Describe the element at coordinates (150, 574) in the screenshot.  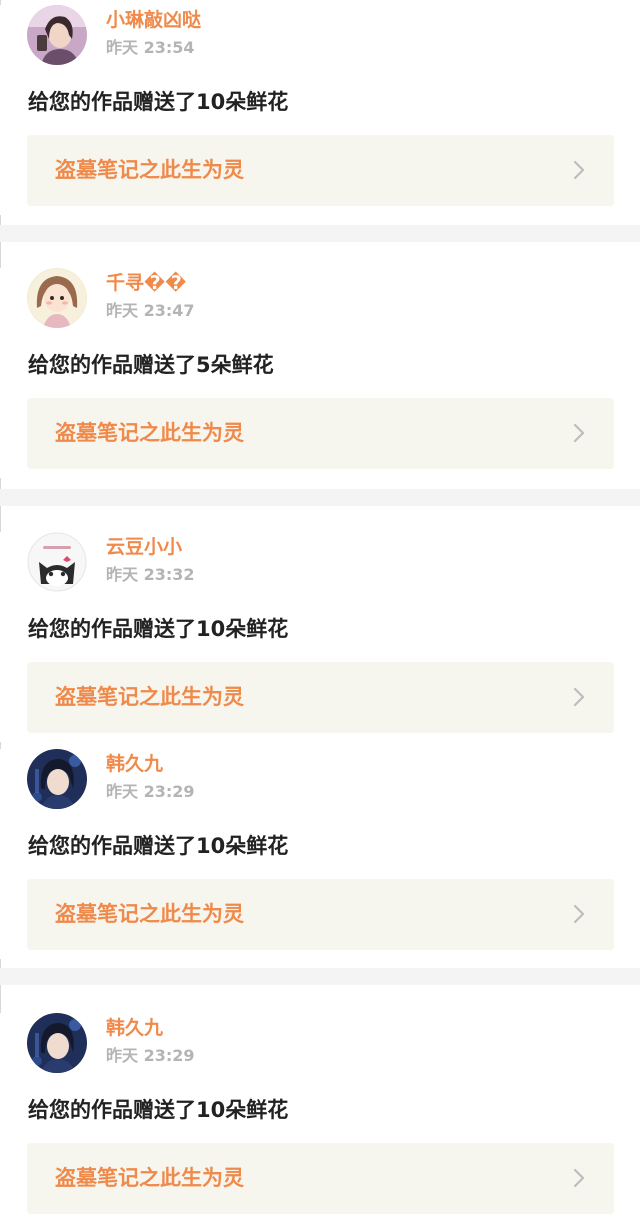
I see `timestamp: 昨天 23:32` at that location.